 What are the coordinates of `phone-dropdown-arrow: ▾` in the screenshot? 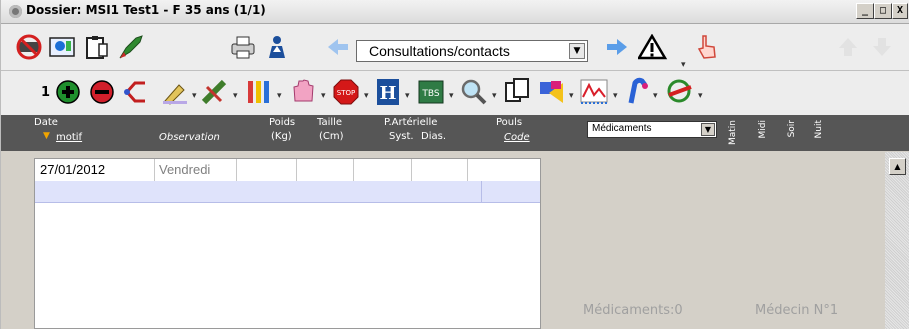 It's located at (655, 96).